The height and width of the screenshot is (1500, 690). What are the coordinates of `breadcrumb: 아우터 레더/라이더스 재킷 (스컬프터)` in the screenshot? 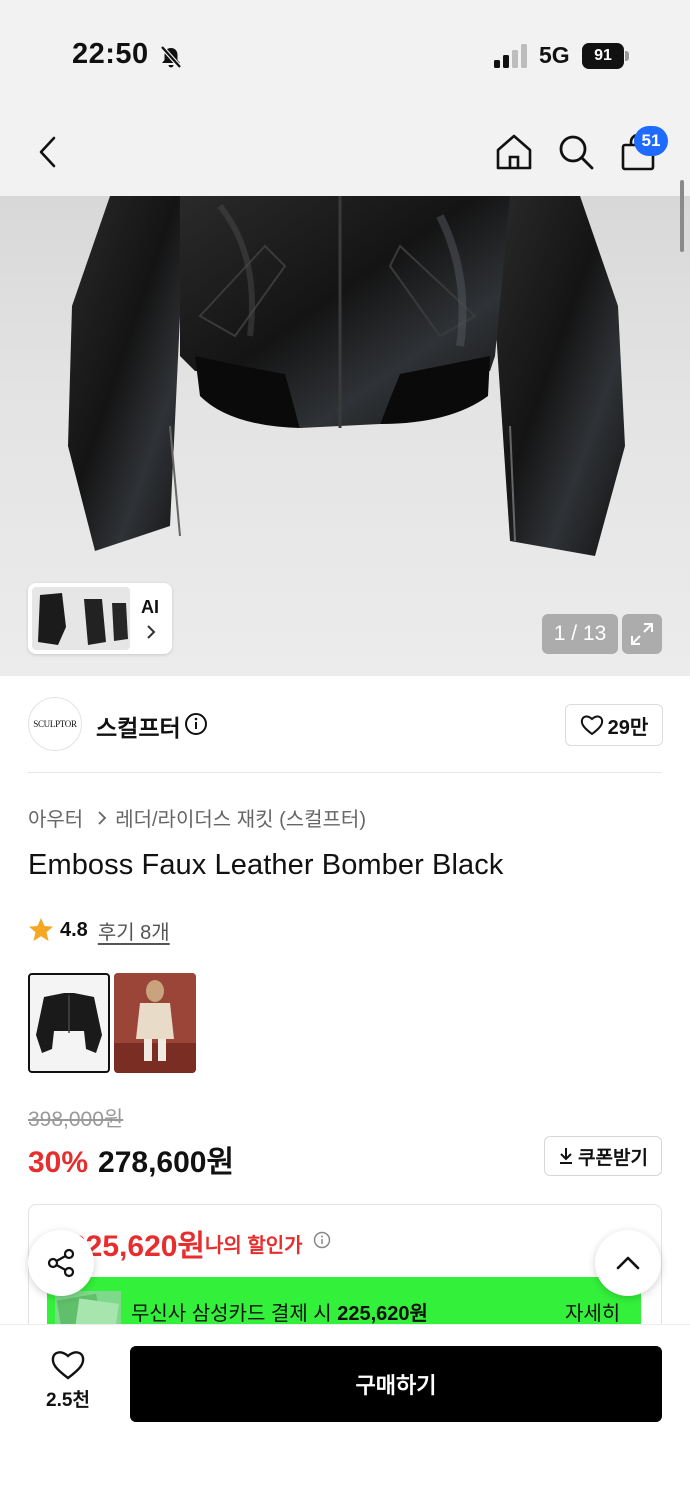 It's located at (197, 817).